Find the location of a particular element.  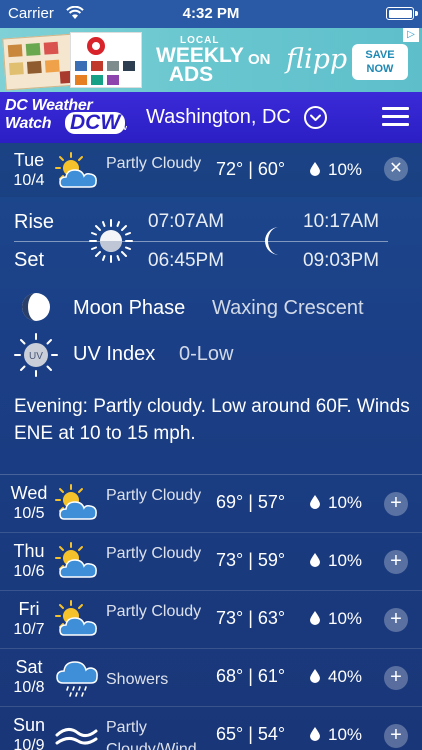

moon-phase-label: Moon Phase is located at coordinates (129, 308).